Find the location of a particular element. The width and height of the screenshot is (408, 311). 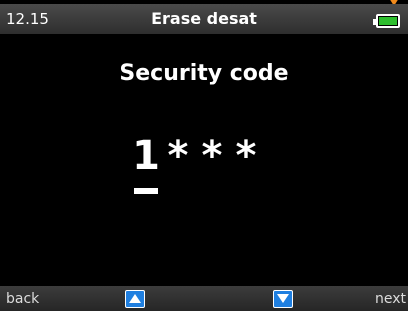

security-code-heading: Security code is located at coordinates (204, 73).